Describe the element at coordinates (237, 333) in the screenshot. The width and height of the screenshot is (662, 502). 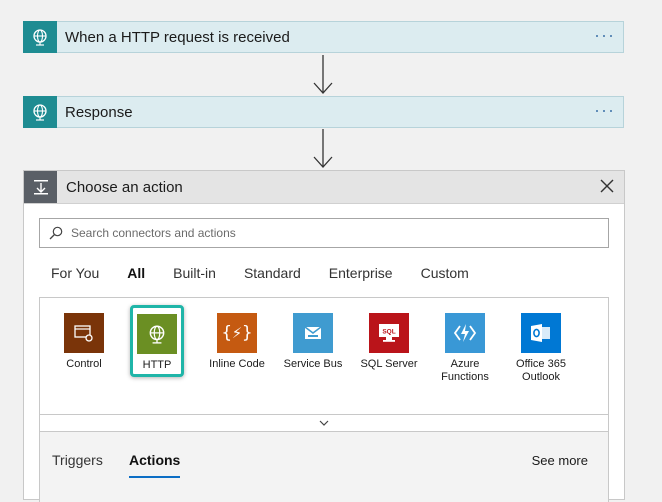
I see `code-braces-icon: {⚡}` at that location.